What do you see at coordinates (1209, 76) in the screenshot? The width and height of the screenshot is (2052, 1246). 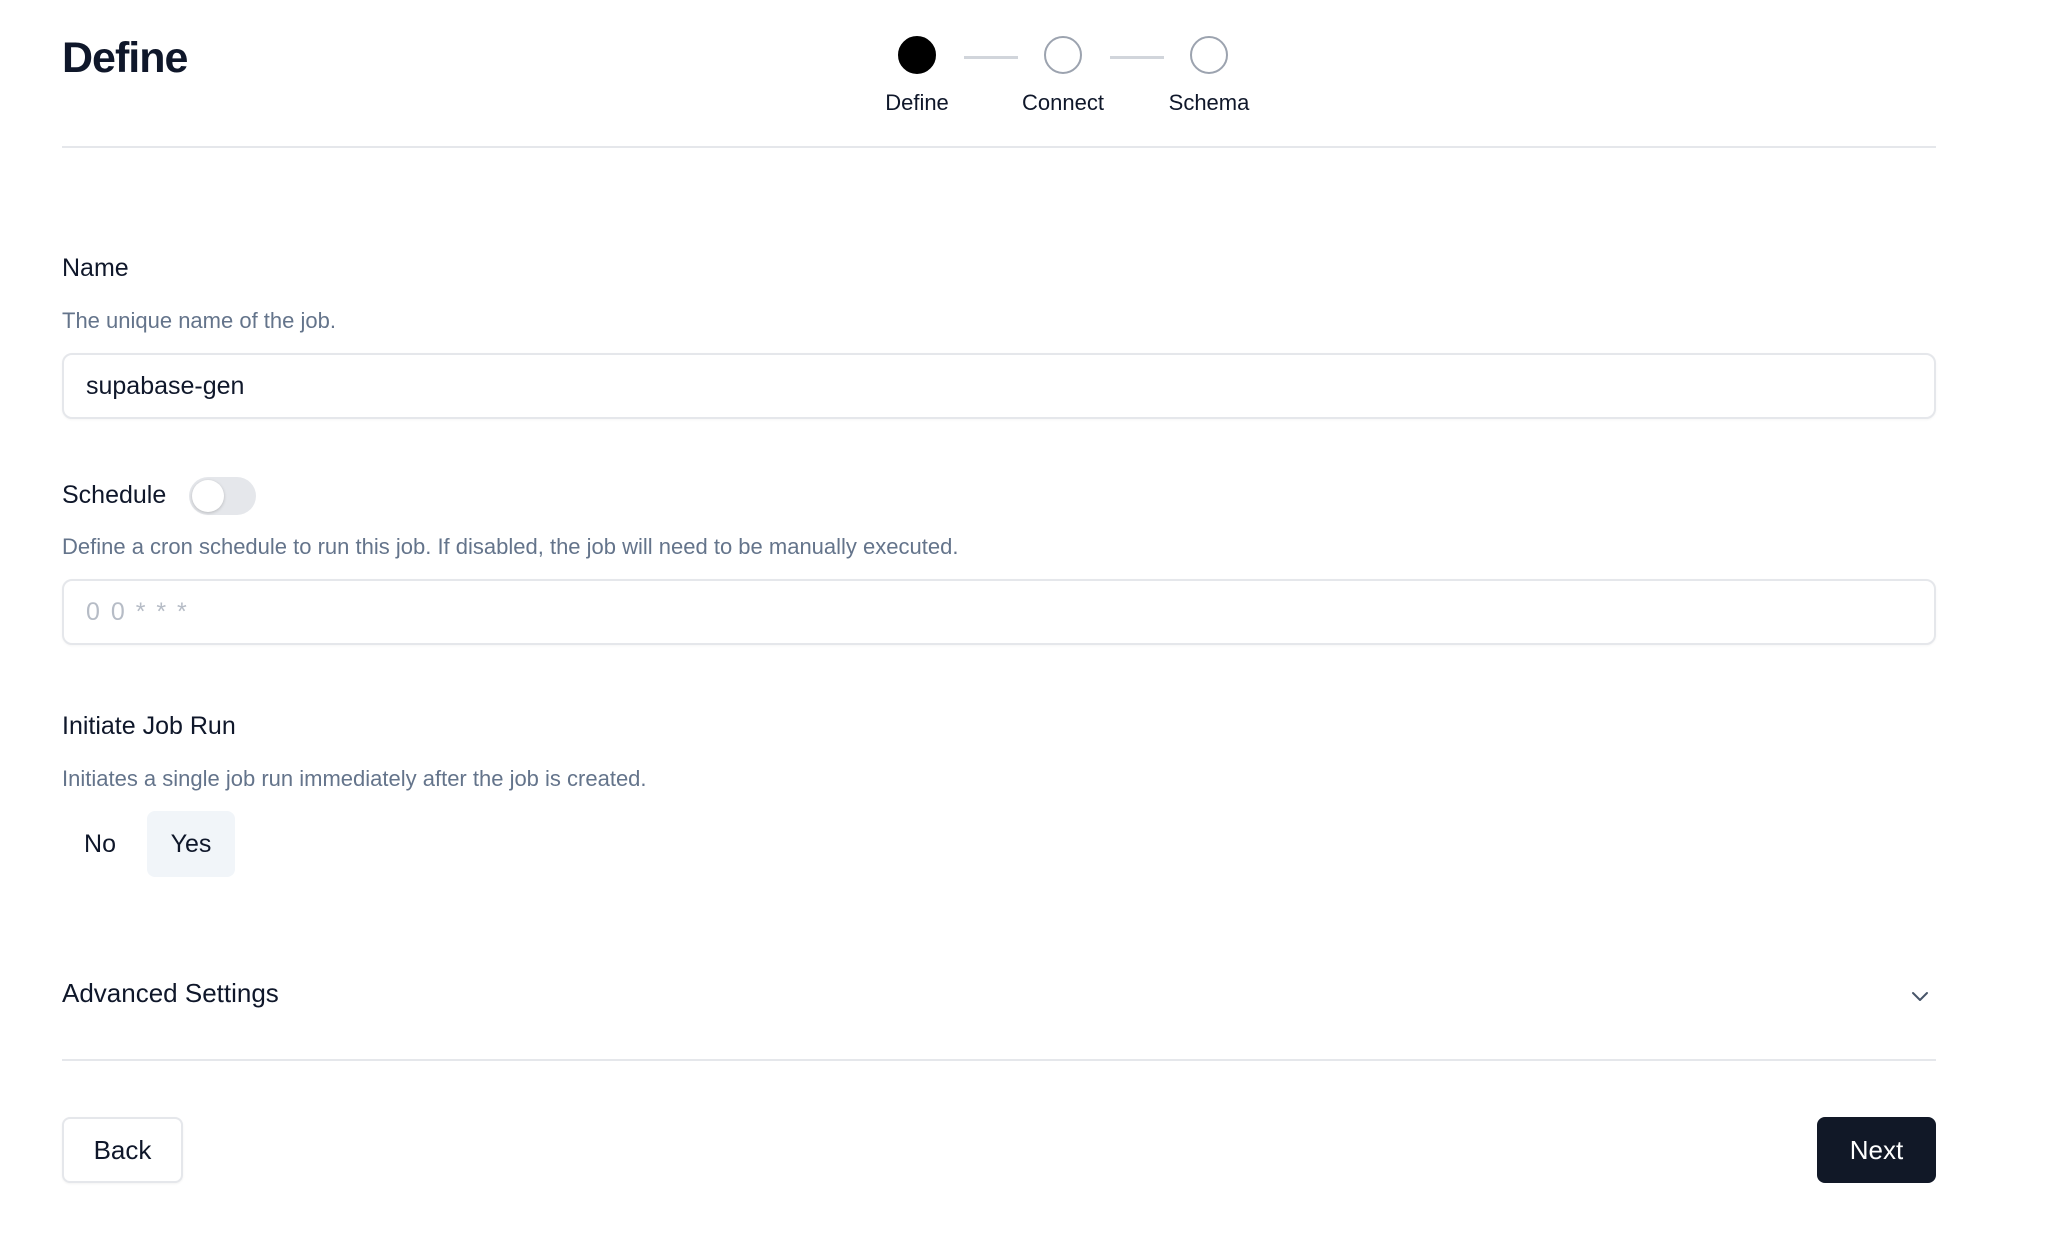 I see `step-schema: Schema` at bounding box center [1209, 76].